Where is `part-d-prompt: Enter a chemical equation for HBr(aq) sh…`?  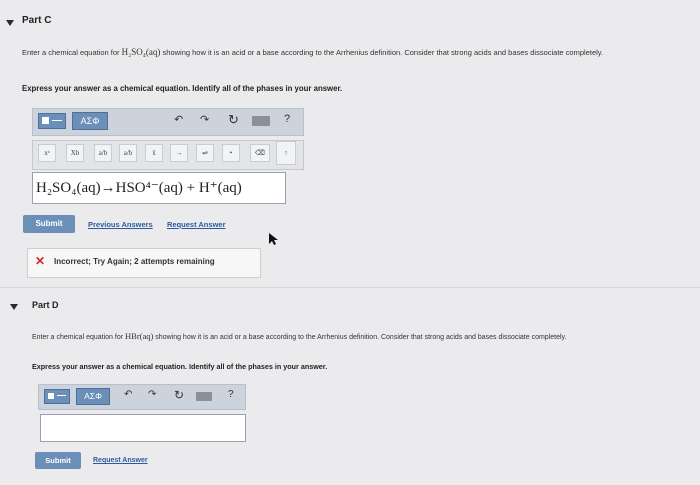
part-d-prompt: Enter a chemical equation for HBr(aq) sh… is located at coordinates (357, 337).